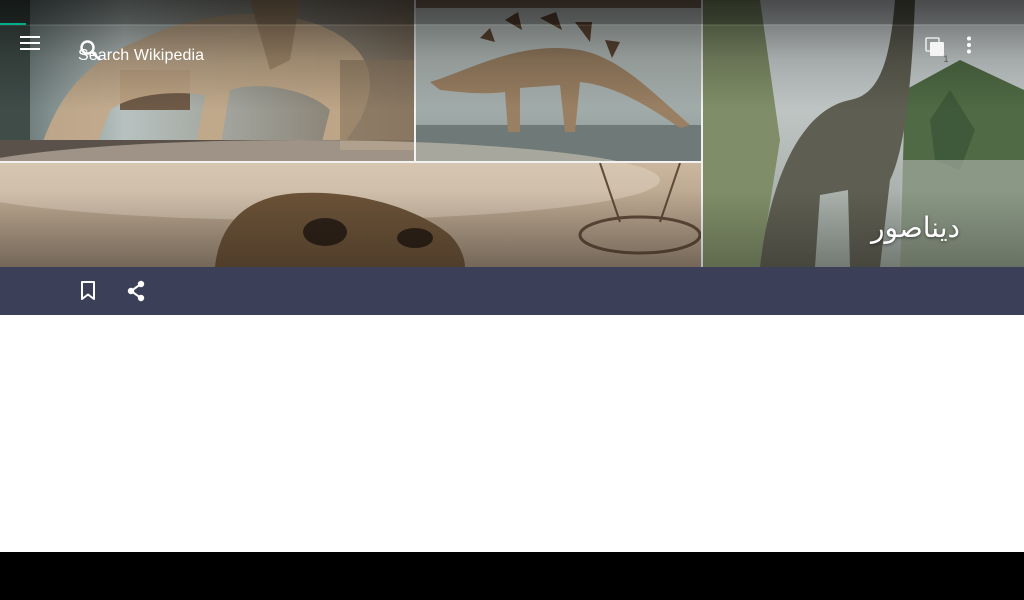 The height and width of the screenshot is (600, 1024). I want to click on share-icon, so click(136, 291).